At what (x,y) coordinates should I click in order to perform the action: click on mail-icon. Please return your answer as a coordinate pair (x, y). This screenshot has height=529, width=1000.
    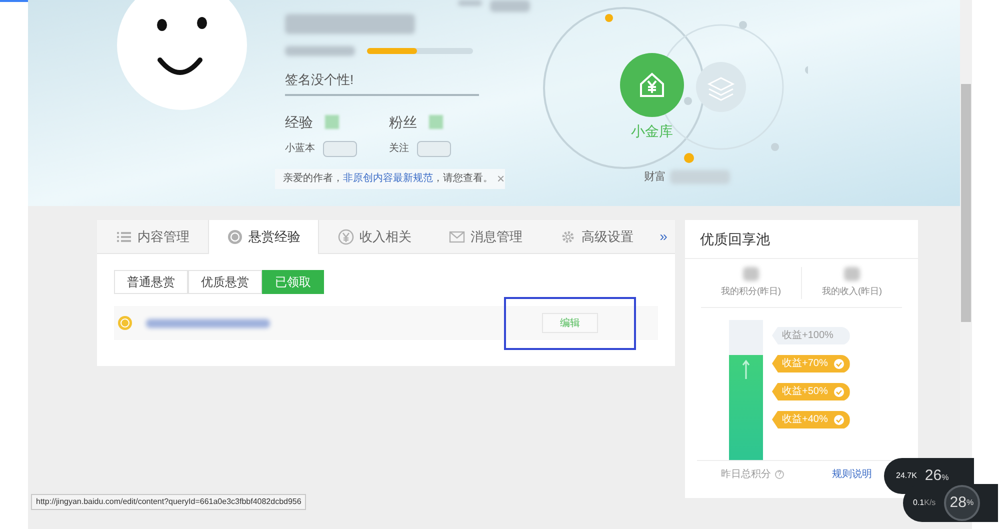
    Looking at the image, I should click on (456, 236).